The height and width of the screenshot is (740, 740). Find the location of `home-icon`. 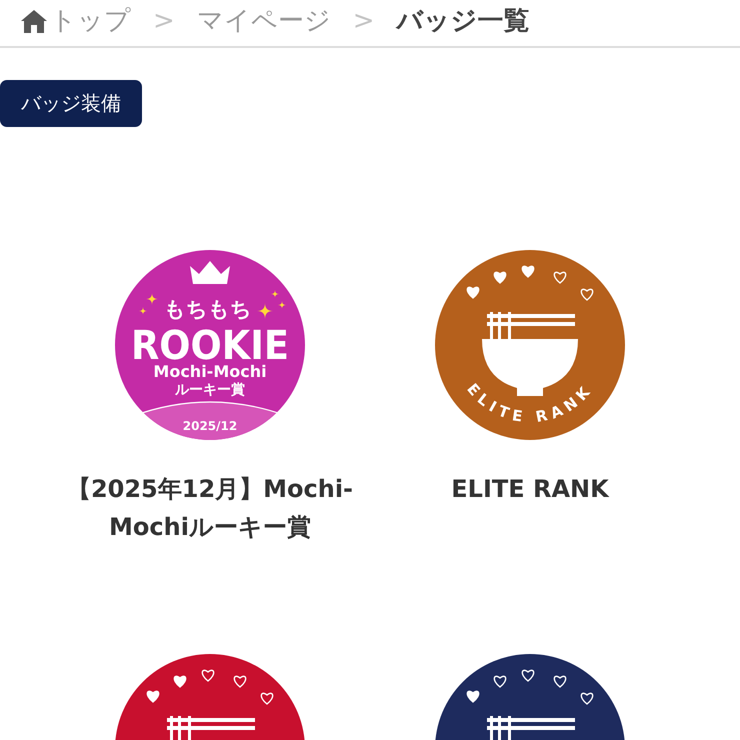

home-icon is located at coordinates (34, 21).